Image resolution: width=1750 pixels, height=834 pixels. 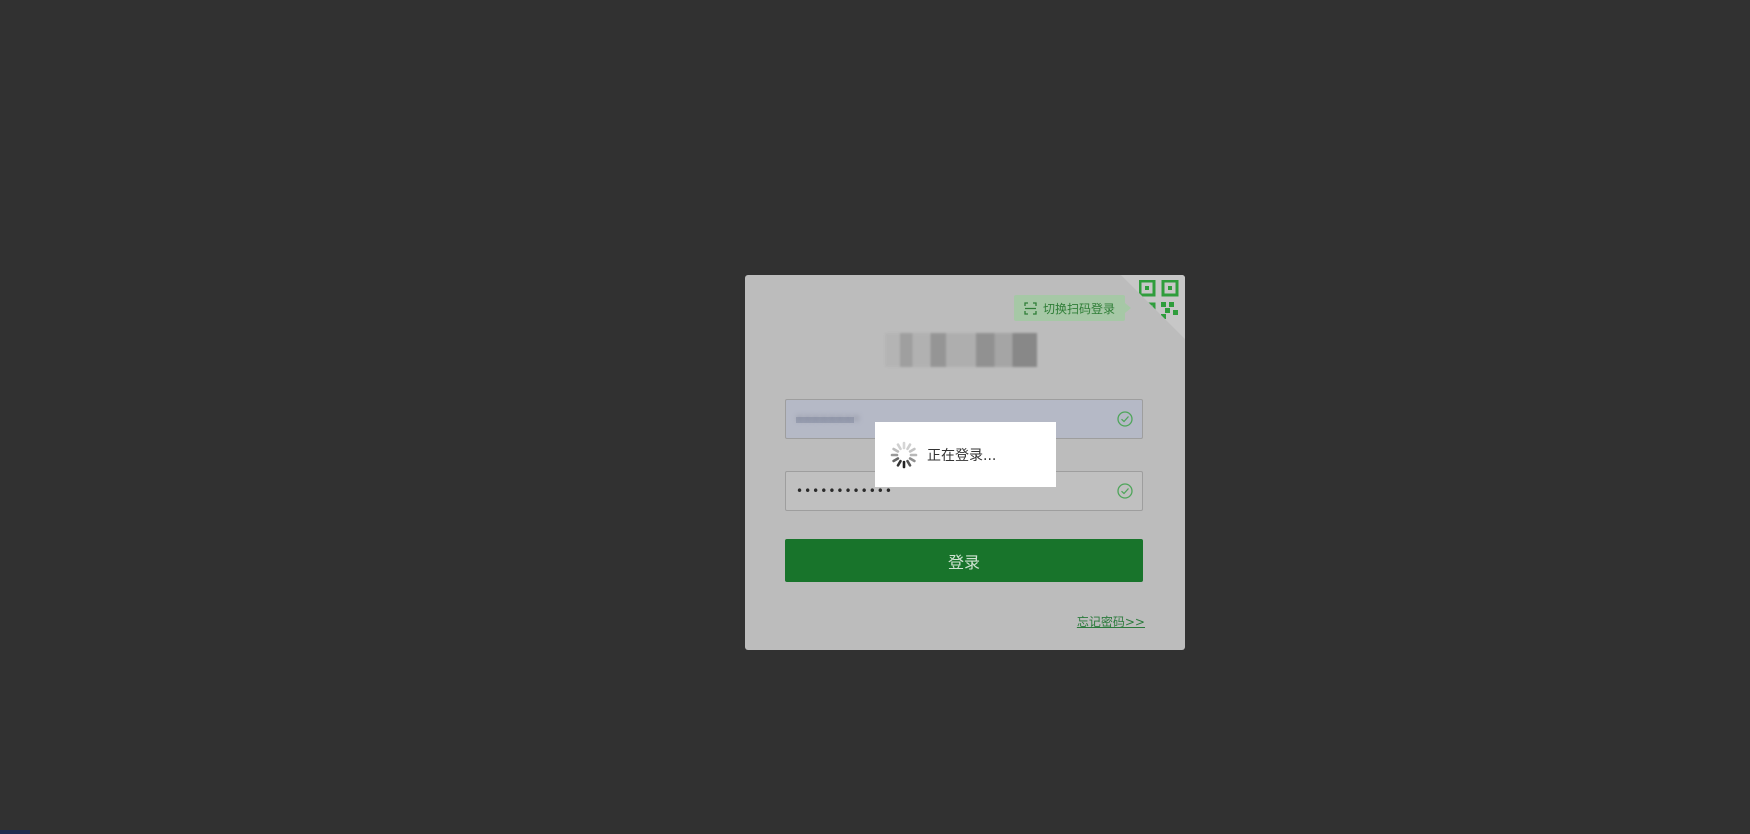 I want to click on login-button: 登录, so click(x=964, y=560).